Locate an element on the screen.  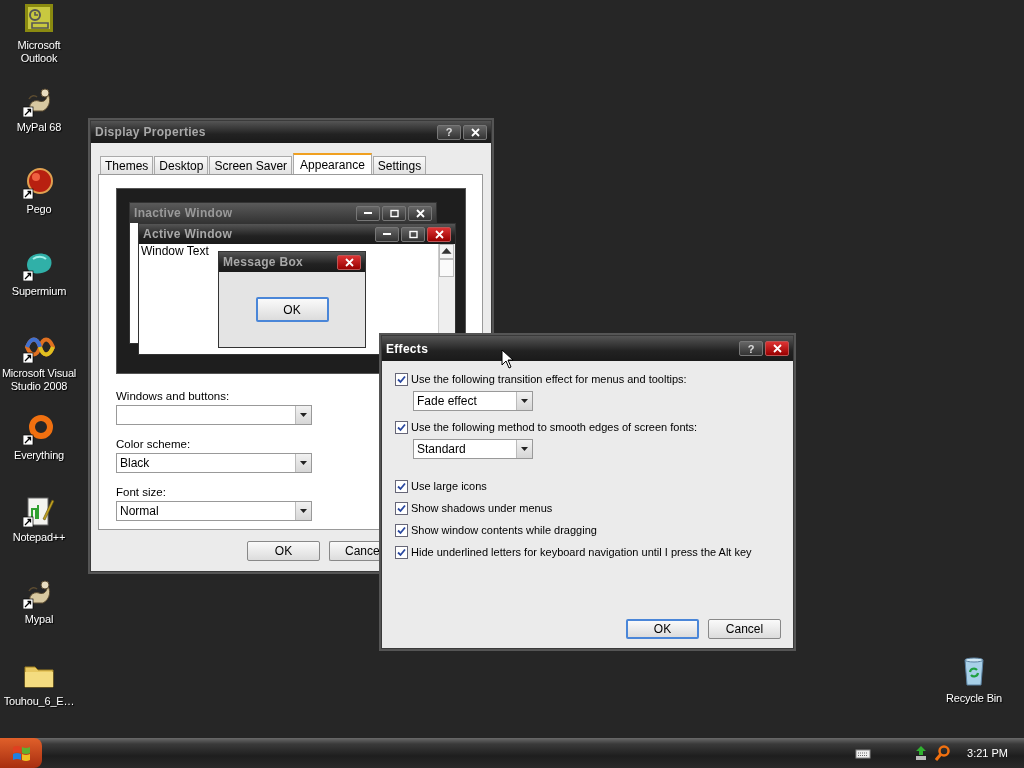
window-title: Effects is located at coordinates (408, 348).